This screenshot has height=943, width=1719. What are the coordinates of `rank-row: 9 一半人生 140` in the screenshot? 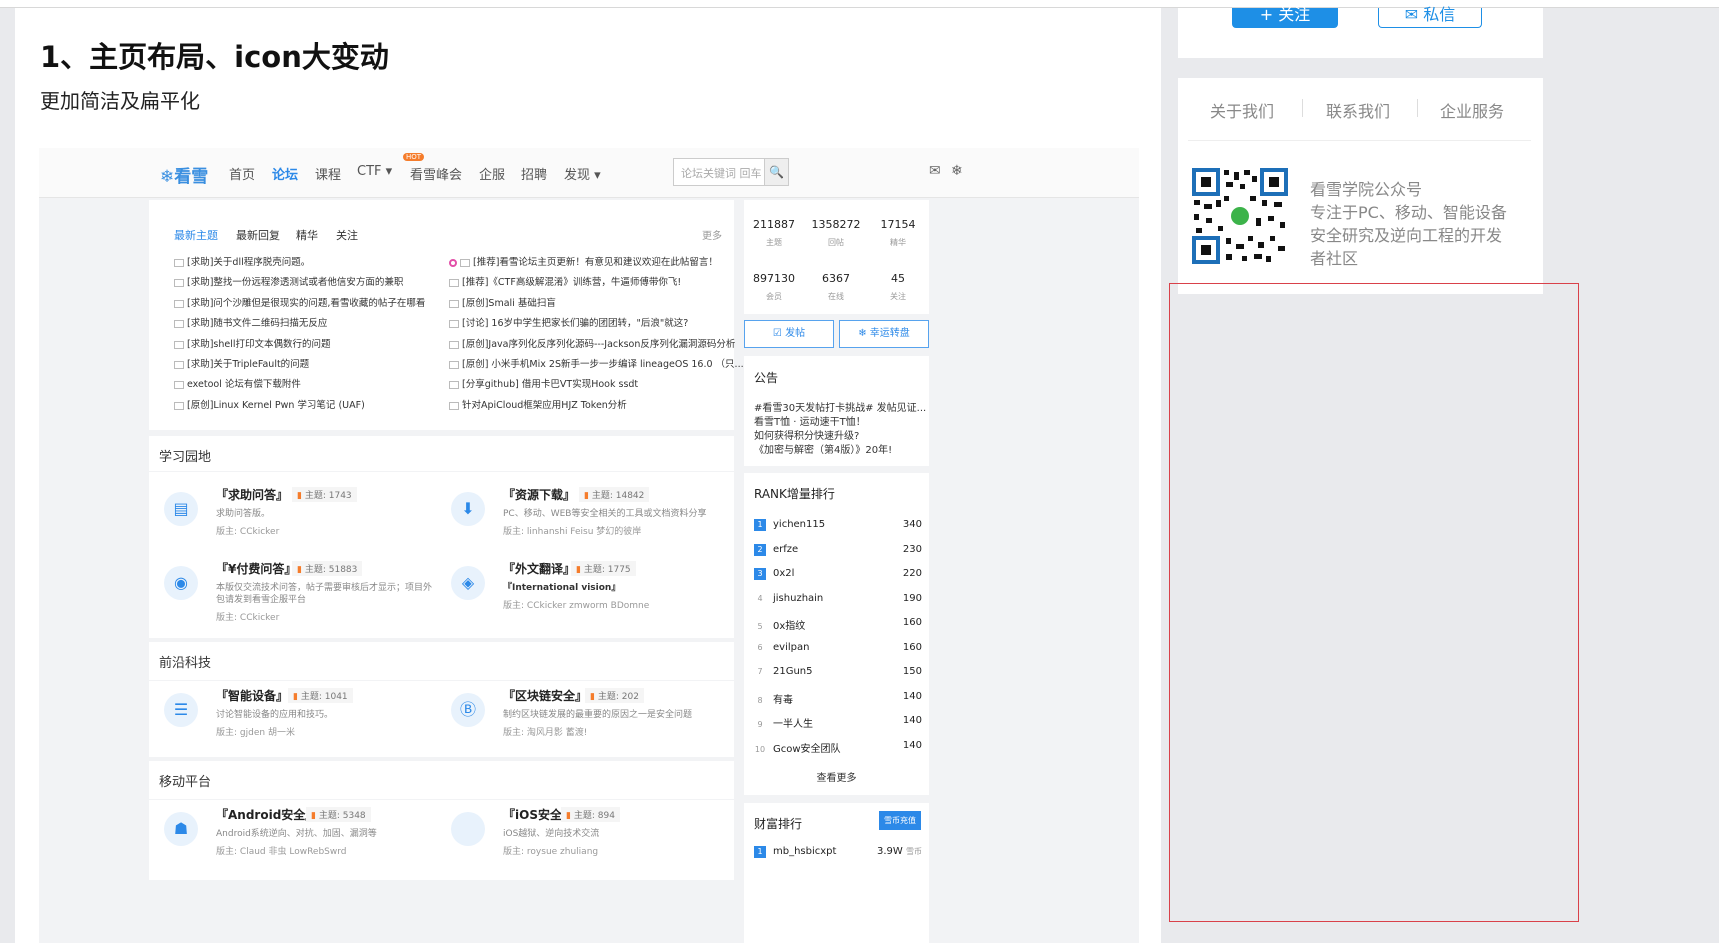 It's located at (838, 723).